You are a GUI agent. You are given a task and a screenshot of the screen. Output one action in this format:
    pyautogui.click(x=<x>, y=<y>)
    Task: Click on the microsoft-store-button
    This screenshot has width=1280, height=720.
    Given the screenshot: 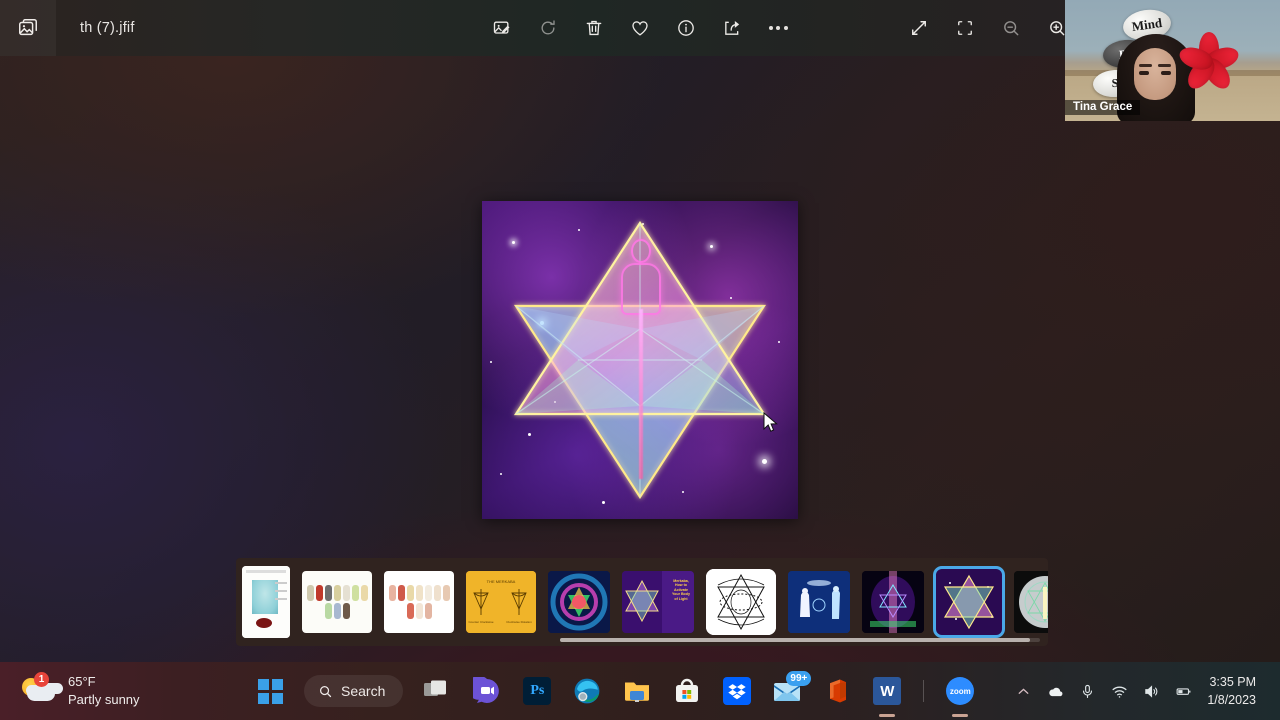 What is the action you would take?
    pyautogui.click(x=687, y=691)
    